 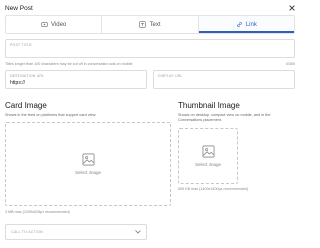 What do you see at coordinates (18, 83) in the screenshot?
I see `destination-url-value: https://` at bounding box center [18, 83].